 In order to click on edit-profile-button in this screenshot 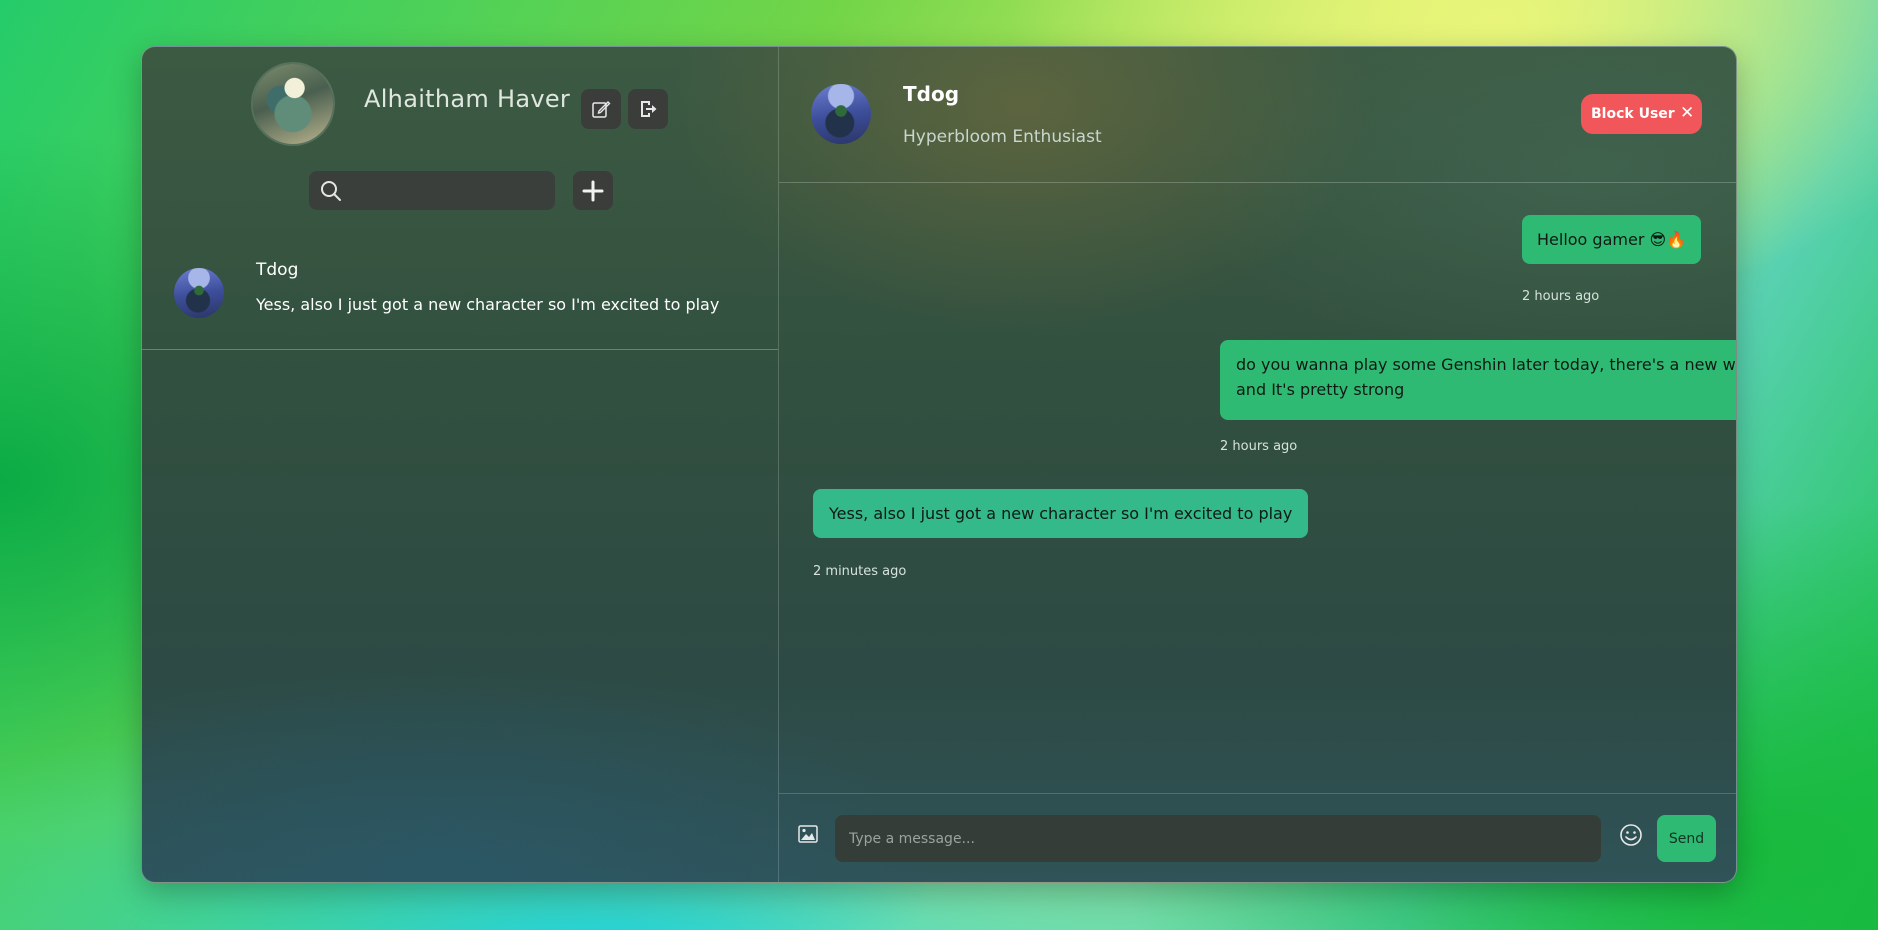, I will do `click(601, 109)`.